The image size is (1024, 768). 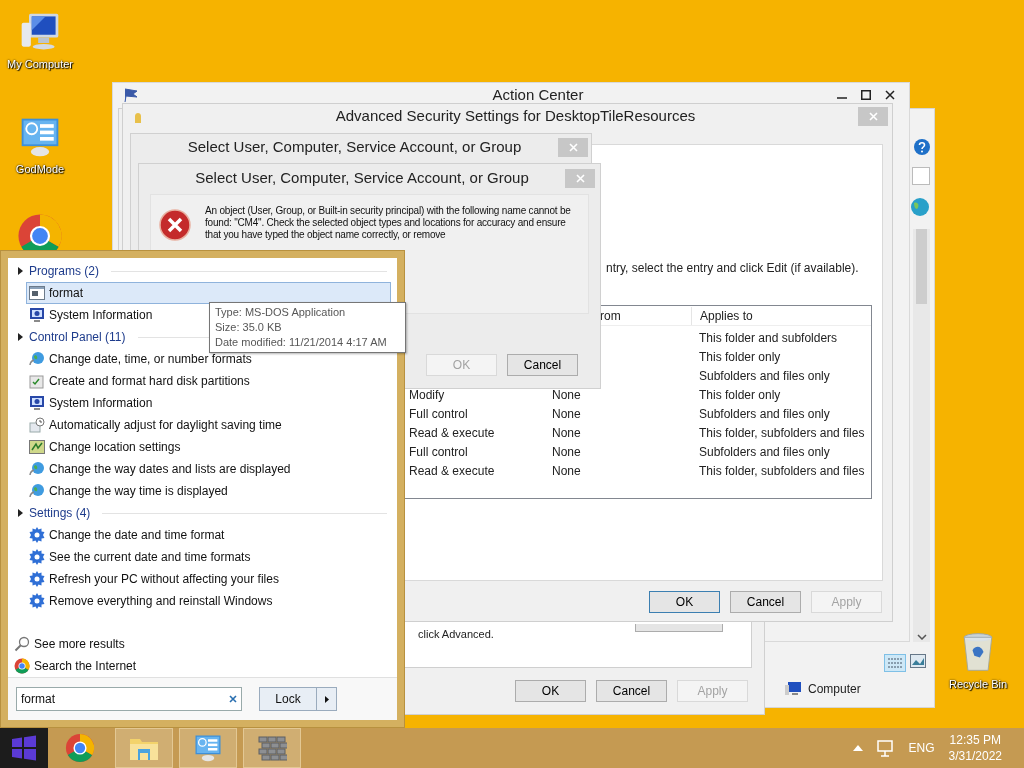 I want to click on table-cell: Modify, so click(x=427, y=394).